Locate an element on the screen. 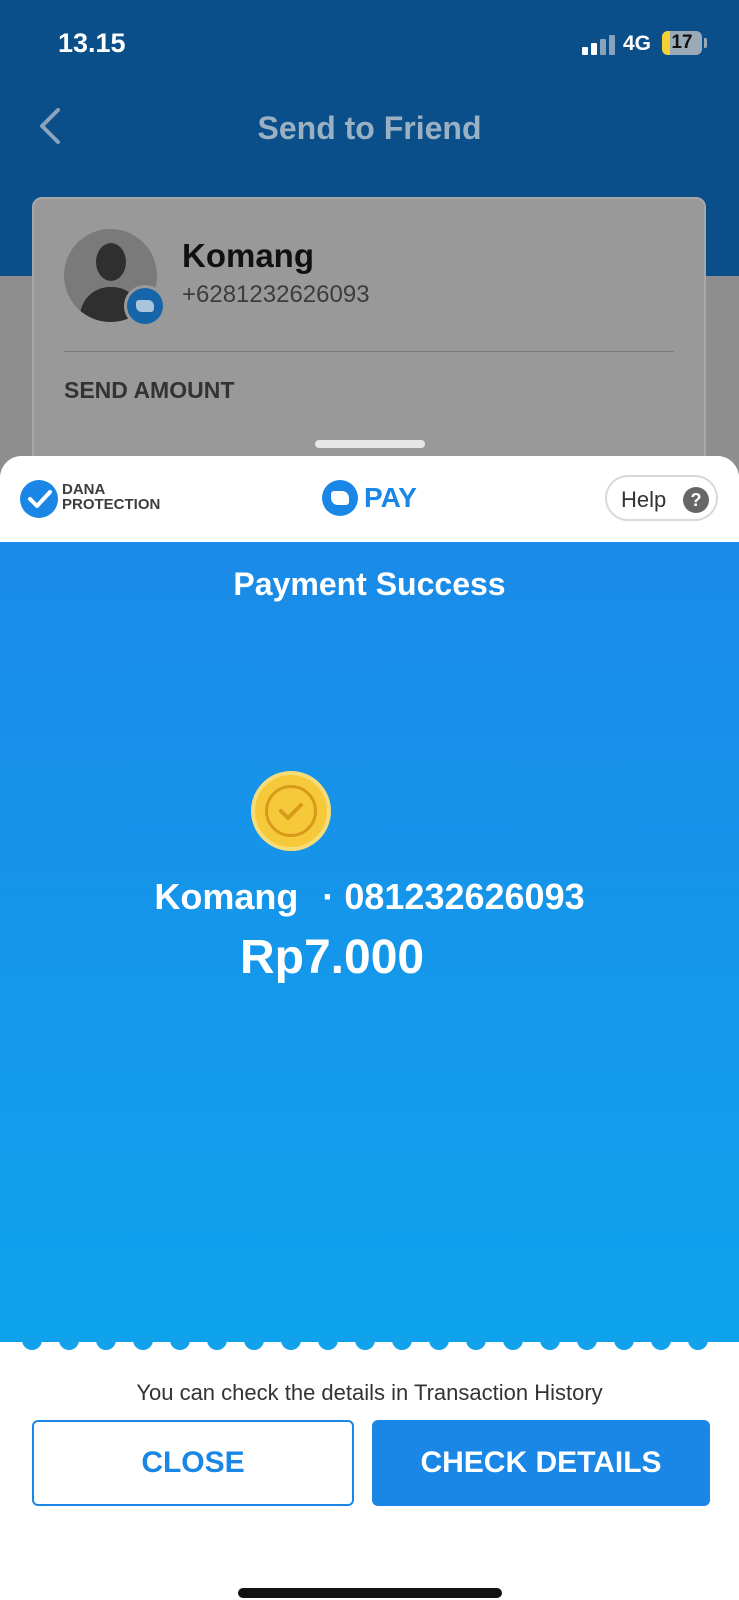 This screenshot has width=739, height=1600. recipient-line: Komang · 081232626093 is located at coordinates (369, 897).